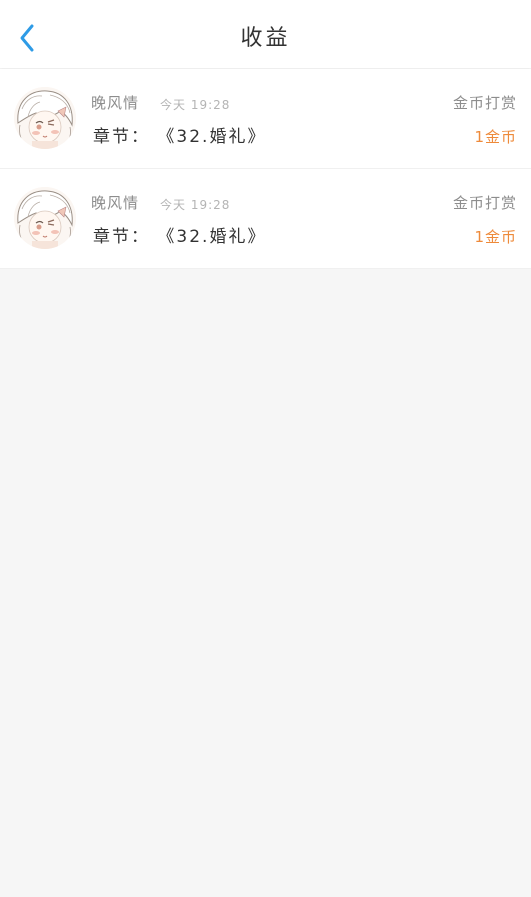  I want to click on page-title: 收益, so click(265, 38).